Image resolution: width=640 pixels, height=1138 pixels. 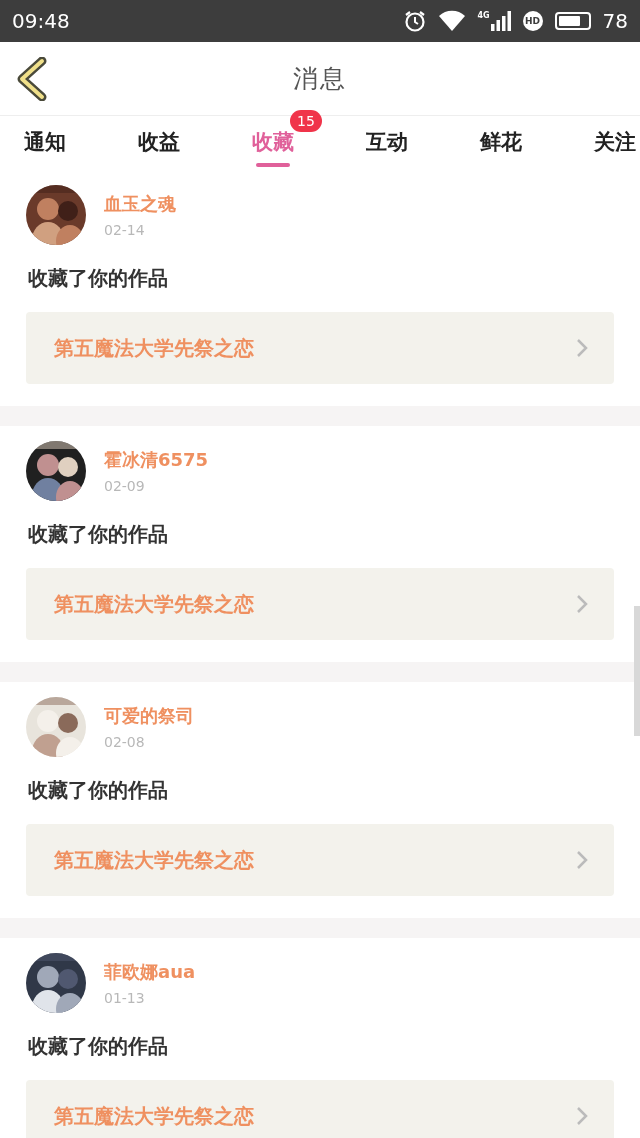 What do you see at coordinates (150, 972) in the screenshot?
I see `user-name: 菲欧娜aua` at bounding box center [150, 972].